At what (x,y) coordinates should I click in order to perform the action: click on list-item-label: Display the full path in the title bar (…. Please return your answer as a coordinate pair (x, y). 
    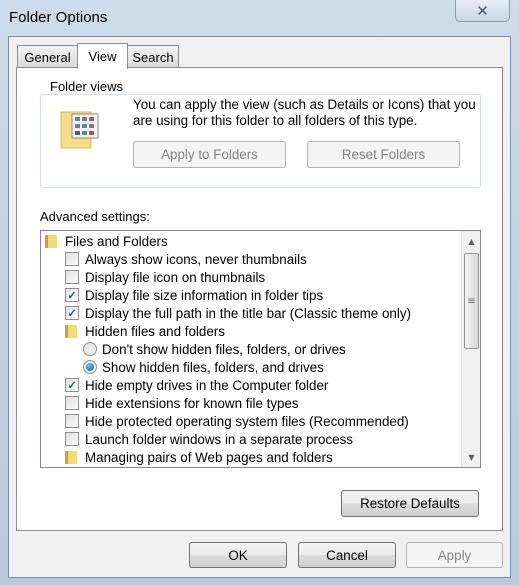
    Looking at the image, I should click on (248, 313).